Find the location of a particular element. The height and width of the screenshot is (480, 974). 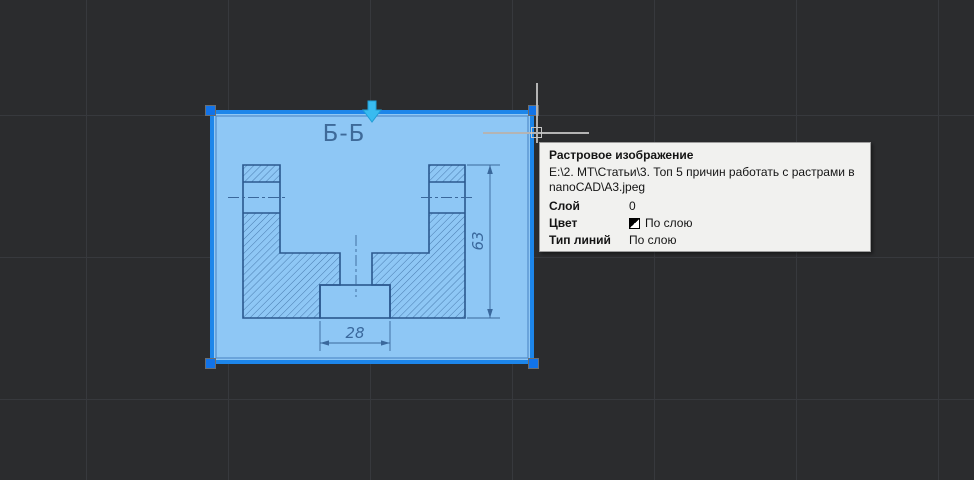

color-value-text: По слою is located at coordinates (669, 223).